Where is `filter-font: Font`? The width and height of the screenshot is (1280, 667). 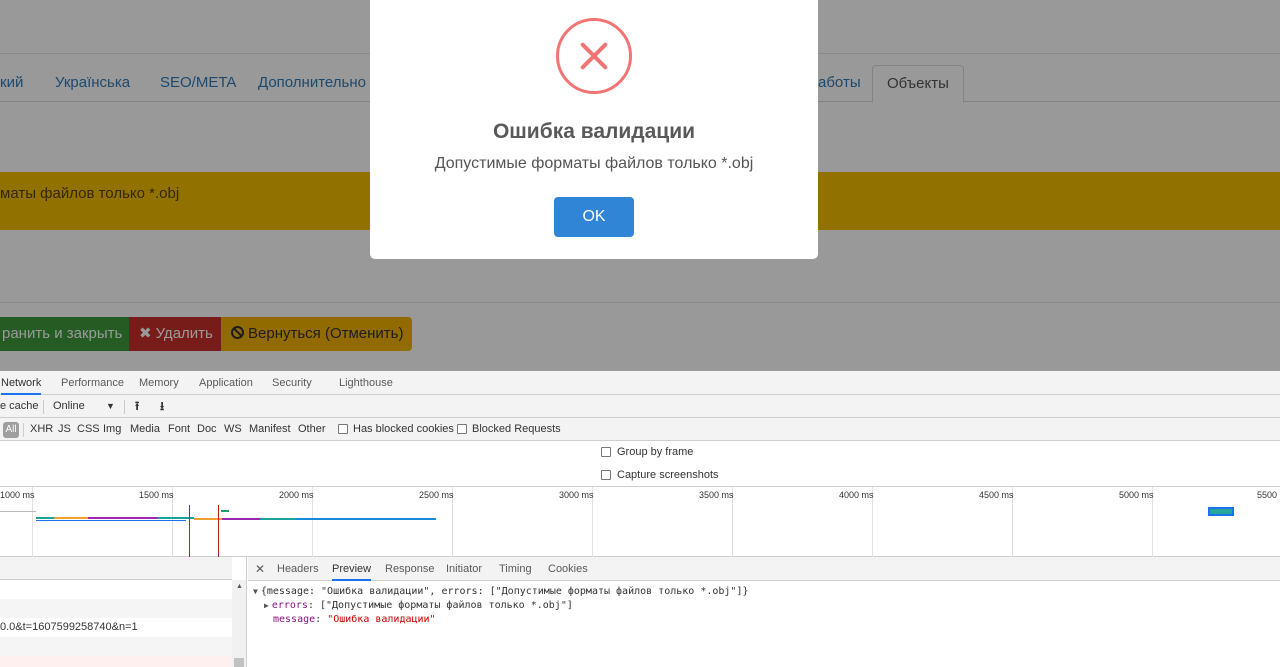 filter-font: Font is located at coordinates (179, 429).